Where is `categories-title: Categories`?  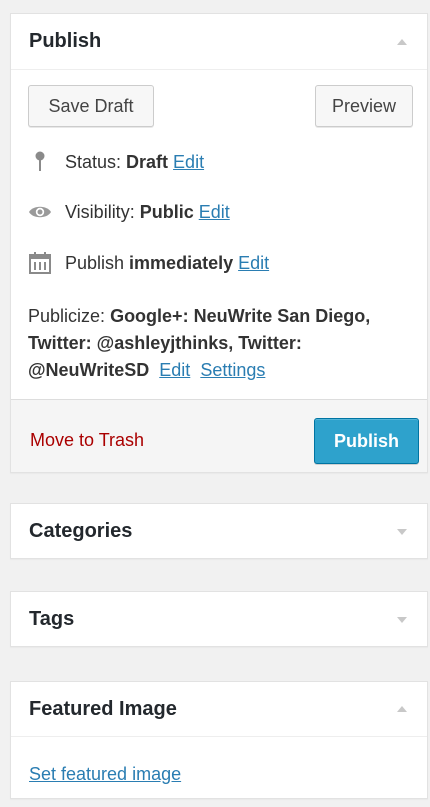 categories-title: Categories is located at coordinates (81, 531).